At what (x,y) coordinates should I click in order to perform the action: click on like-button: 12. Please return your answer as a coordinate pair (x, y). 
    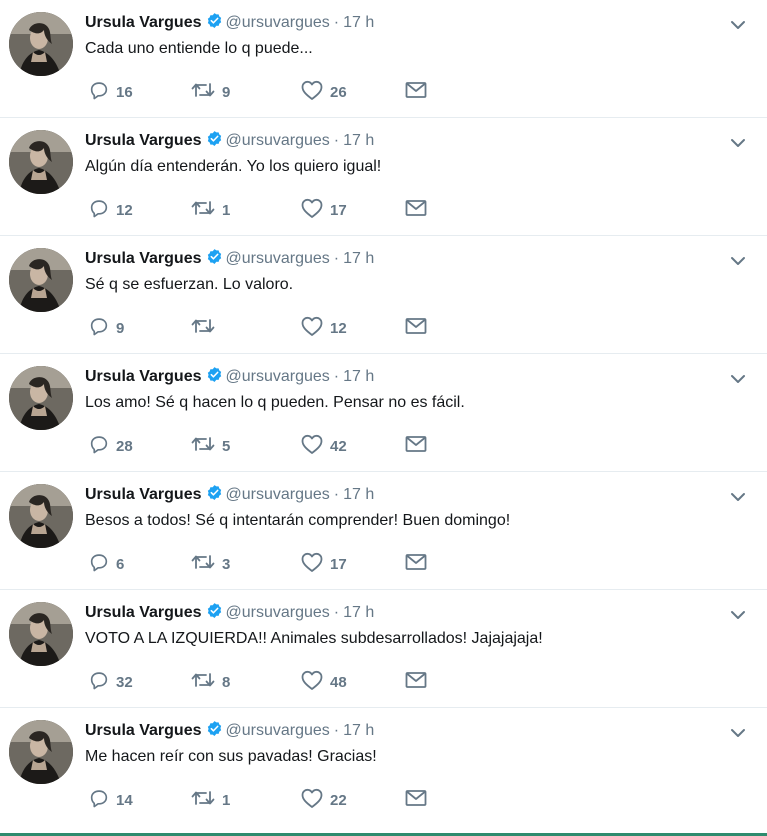
    Looking at the image, I should click on (323, 328).